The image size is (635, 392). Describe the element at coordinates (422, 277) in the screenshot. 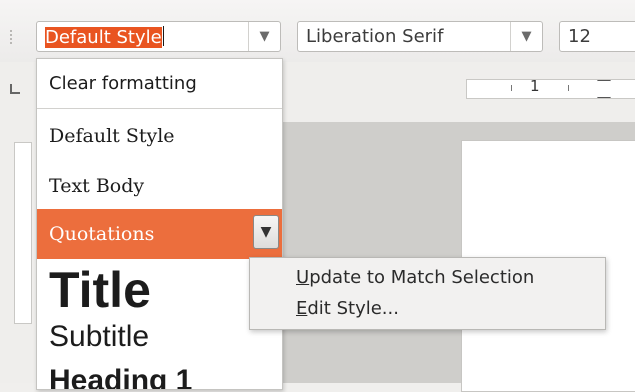

I see `menu-item-label: pdate to Match Selection` at that location.